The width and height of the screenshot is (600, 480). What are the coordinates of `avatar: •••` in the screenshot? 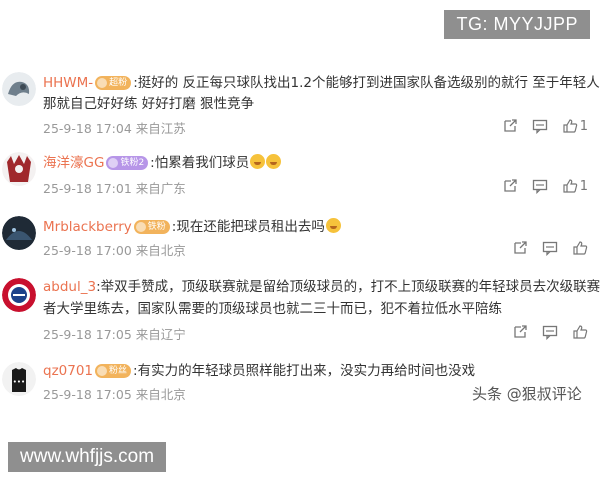 It's located at (19, 379).